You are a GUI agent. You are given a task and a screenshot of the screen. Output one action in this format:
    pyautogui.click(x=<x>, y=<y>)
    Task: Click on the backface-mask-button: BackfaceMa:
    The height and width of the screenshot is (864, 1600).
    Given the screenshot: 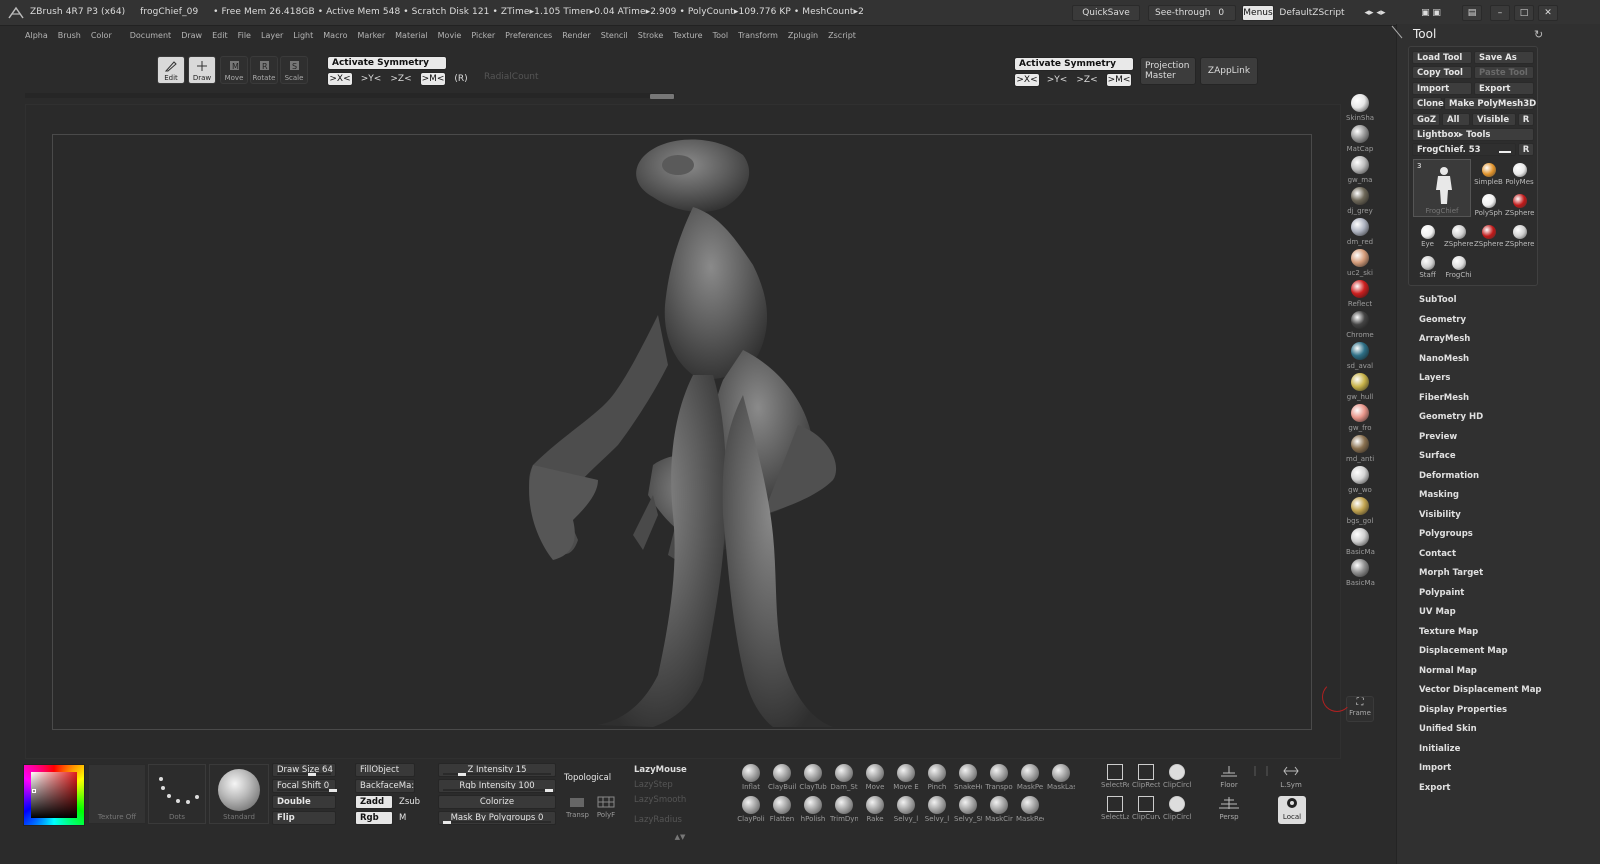 What is the action you would take?
    pyautogui.click(x=385, y=786)
    